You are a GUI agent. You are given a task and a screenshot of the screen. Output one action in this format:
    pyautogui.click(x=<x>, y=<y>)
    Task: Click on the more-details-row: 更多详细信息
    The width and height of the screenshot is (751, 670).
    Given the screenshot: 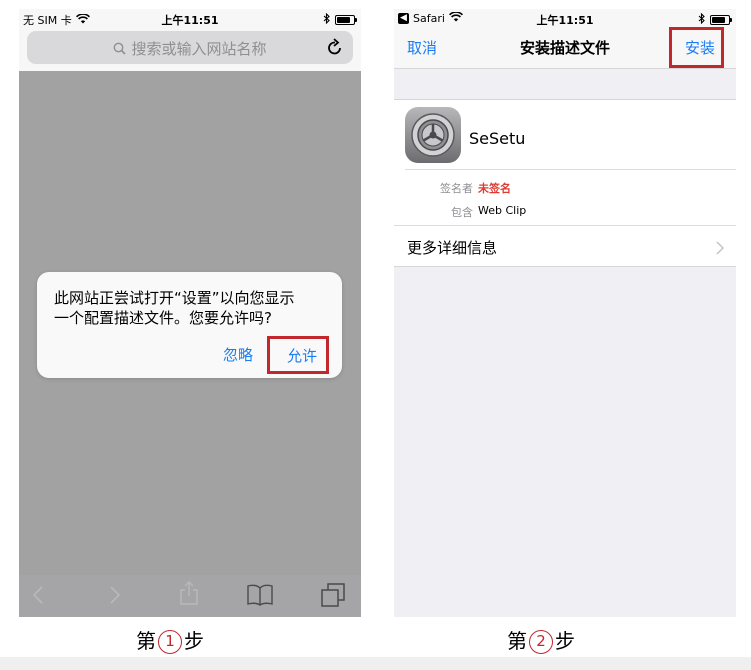 What is the action you would take?
    pyautogui.click(x=565, y=247)
    